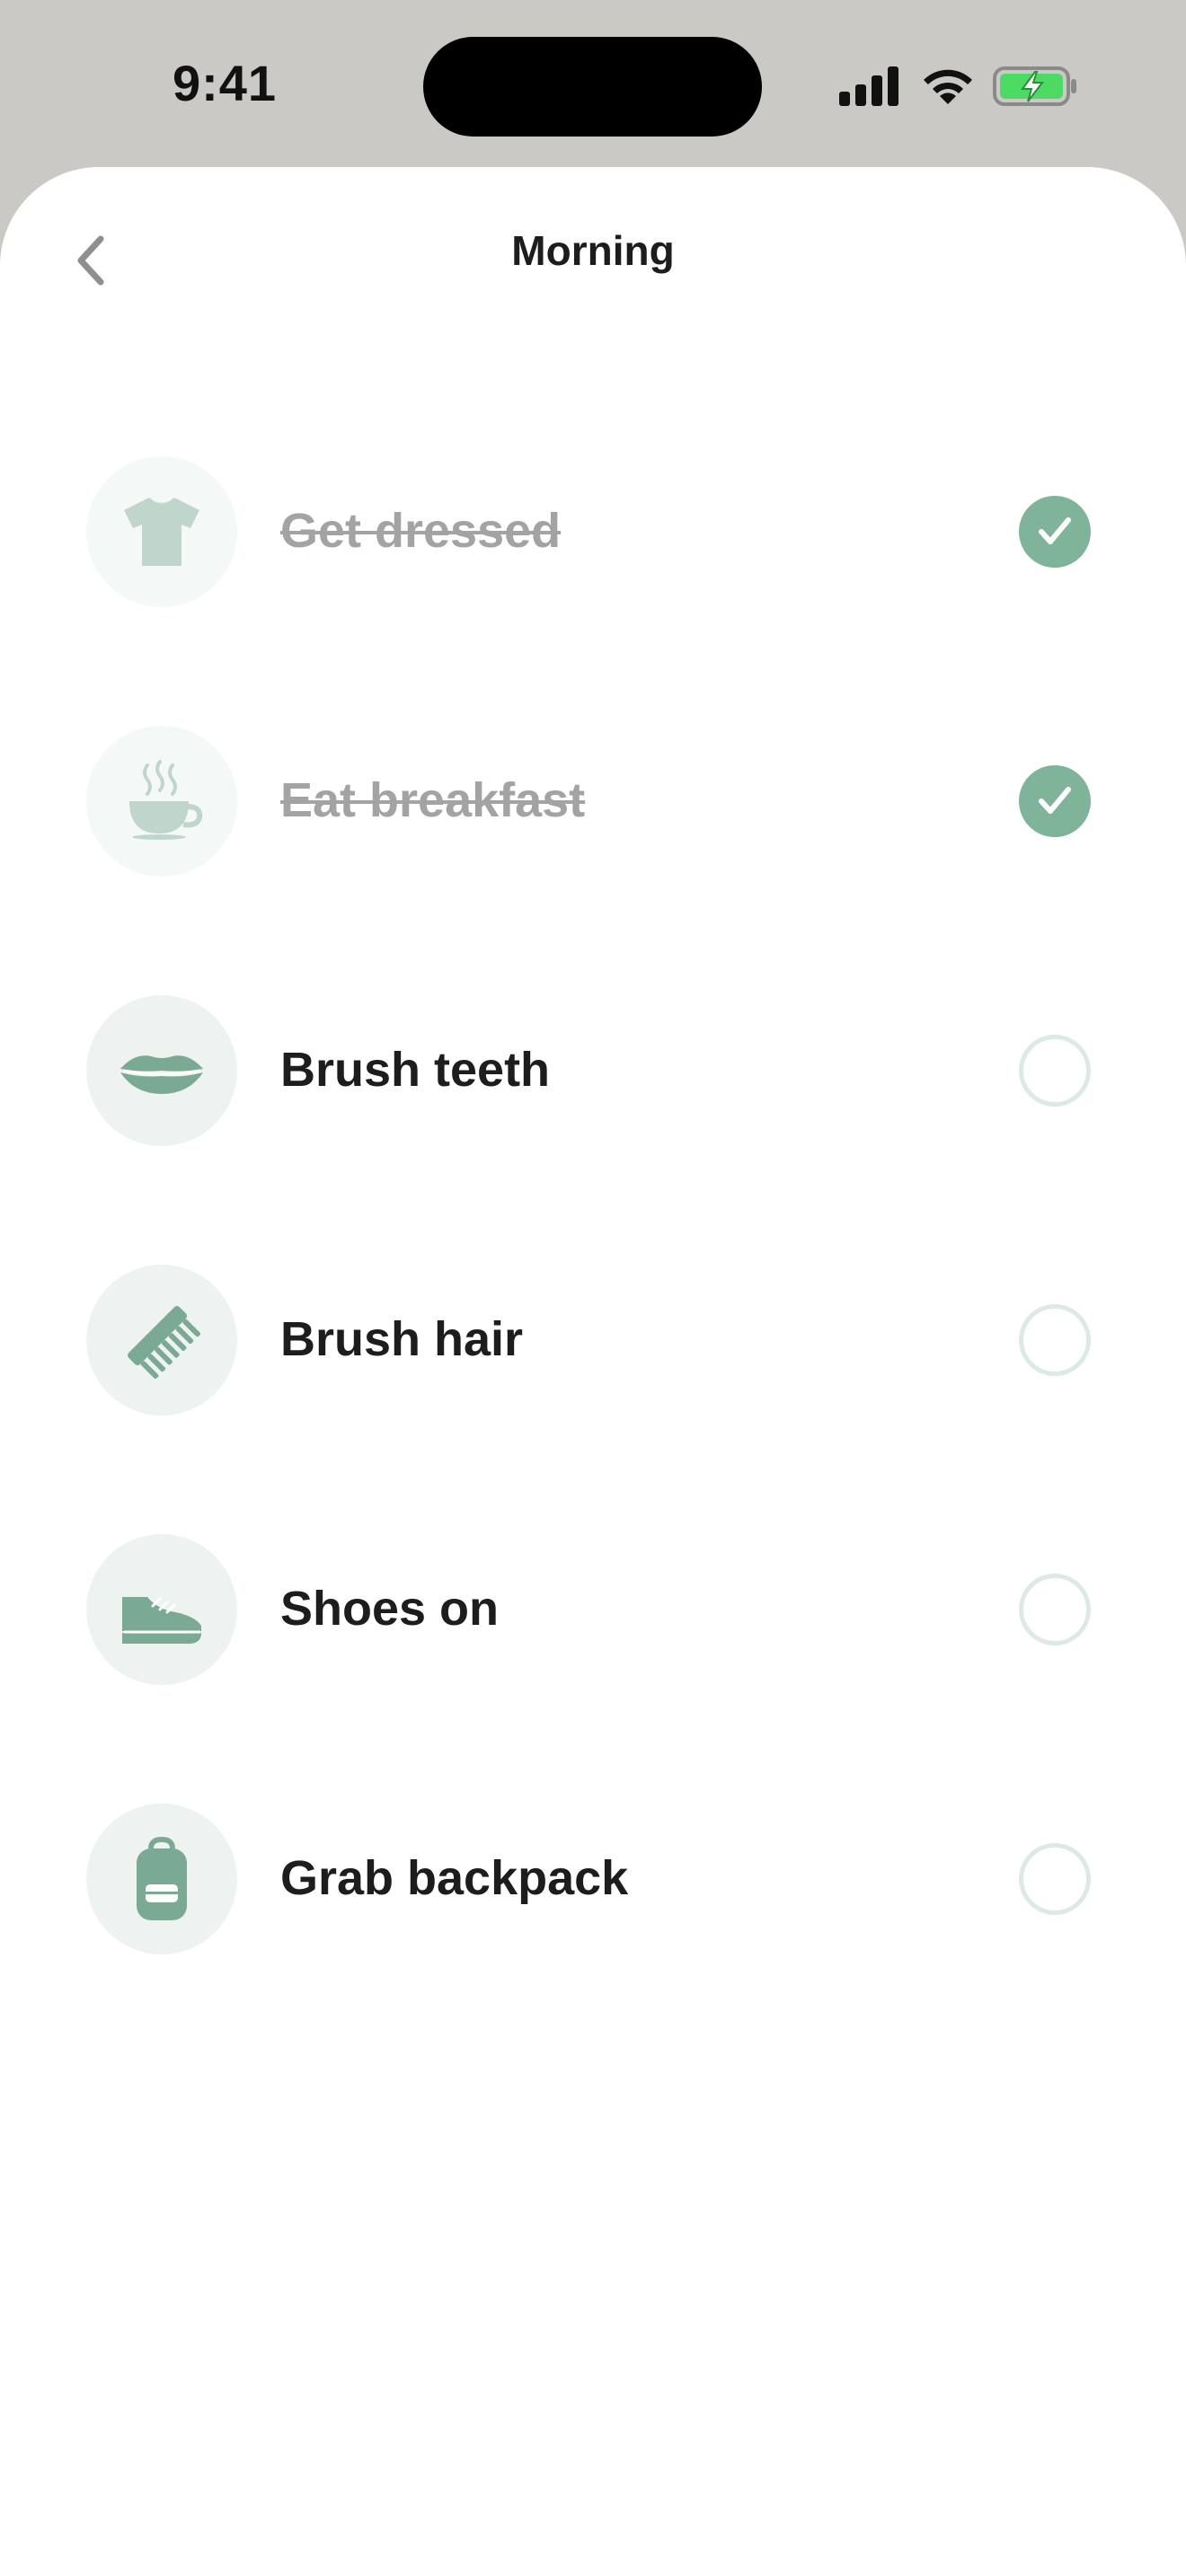 This screenshot has width=1186, height=2576. What do you see at coordinates (415, 1070) in the screenshot?
I see `task-label: Brush teeth` at bounding box center [415, 1070].